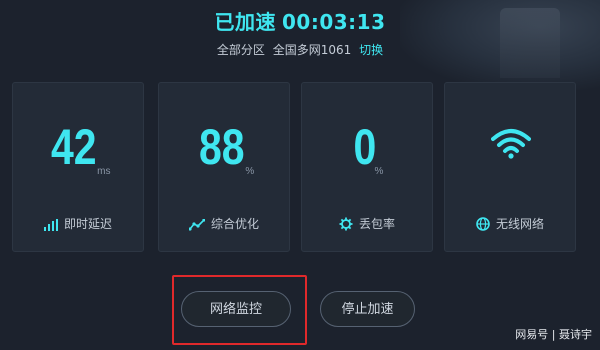 This screenshot has width=600, height=350. What do you see at coordinates (250, 171) in the screenshot?
I see `optimization-unit: %` at bounding box center [250, 171].